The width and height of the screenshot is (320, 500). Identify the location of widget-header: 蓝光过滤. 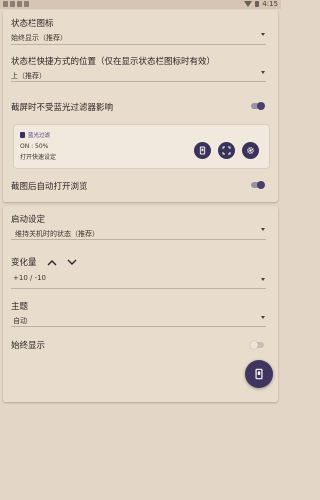
(35, 135).